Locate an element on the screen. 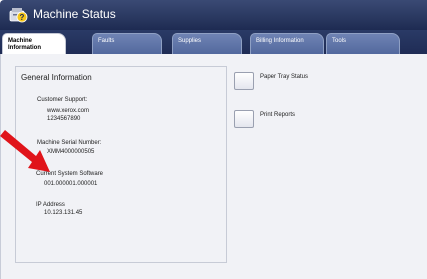 The width and height of the screenshot is (427, 279). machine-status-icon: ? is located at coordinates (18, 15).